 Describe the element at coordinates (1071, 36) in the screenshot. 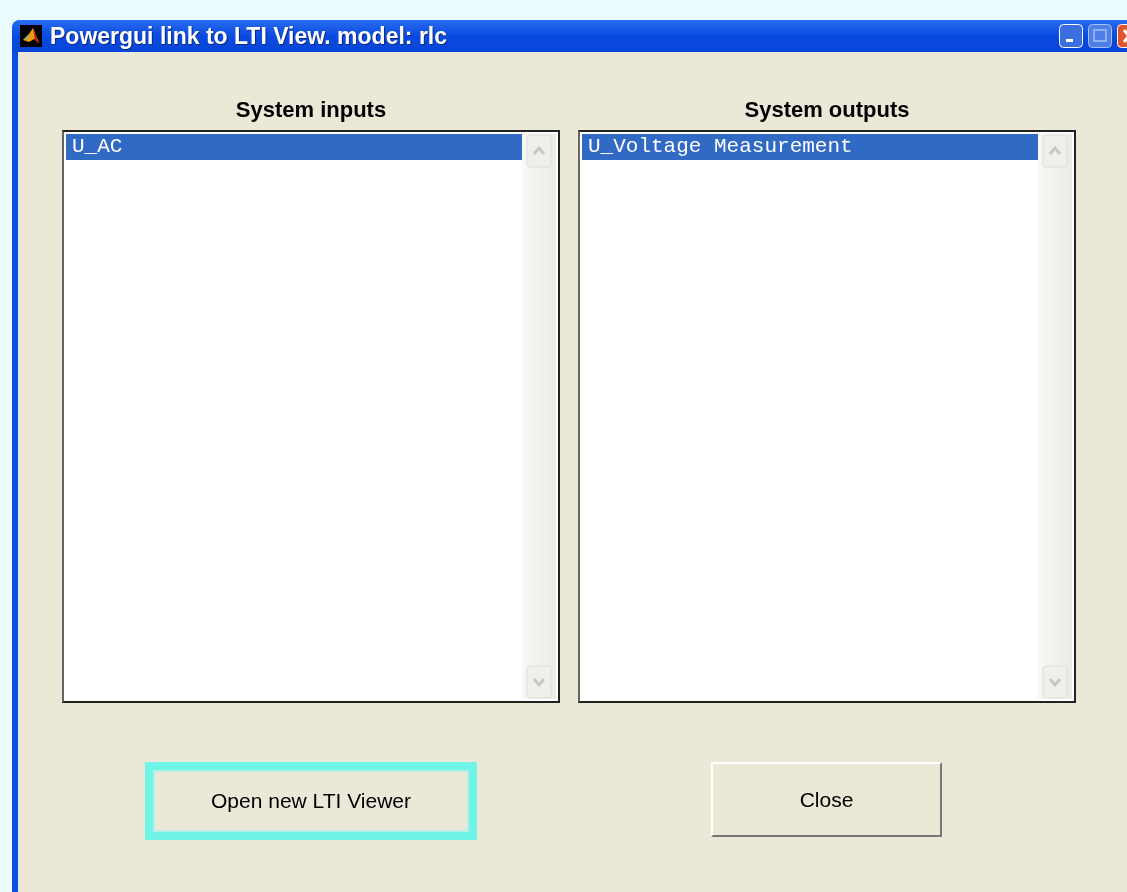

I see `minimize-button` at that location.